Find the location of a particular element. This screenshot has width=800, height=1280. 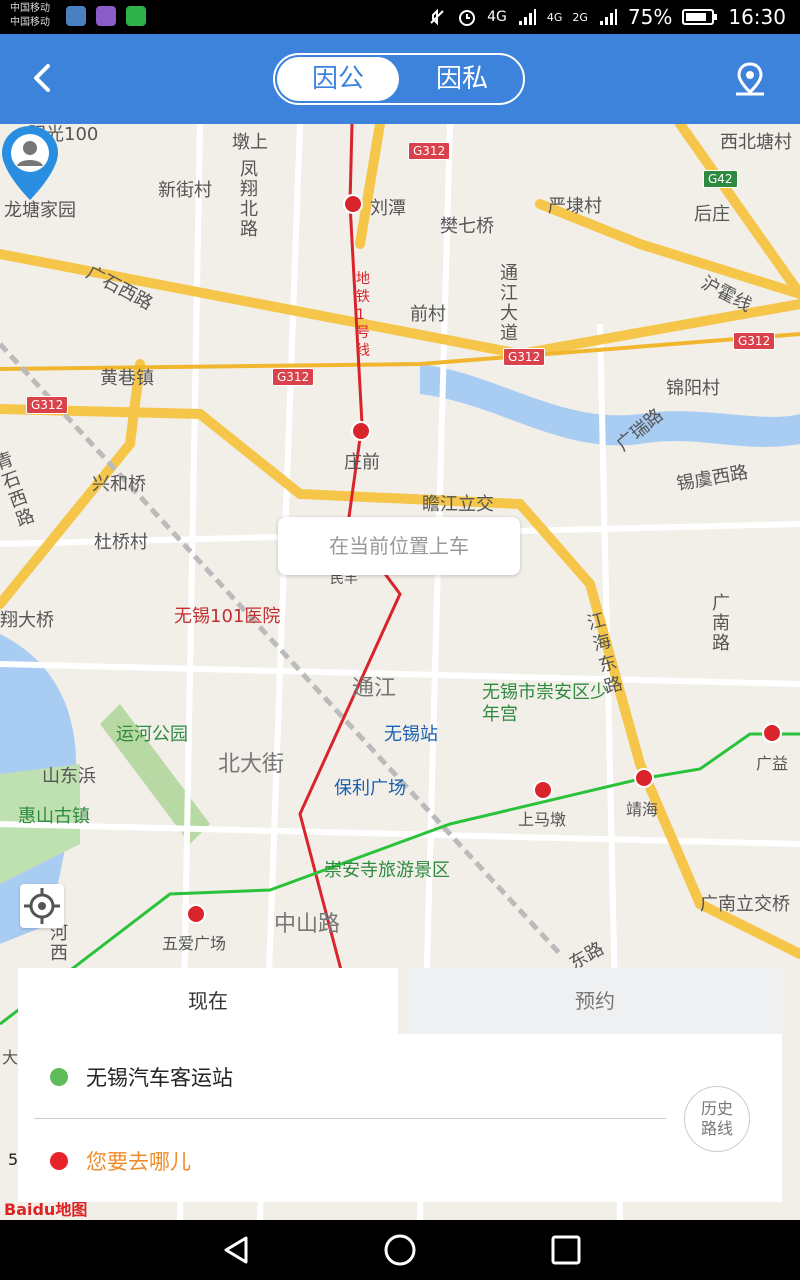

map-label: 凤翔北路 is located at coordinates (249, 199).